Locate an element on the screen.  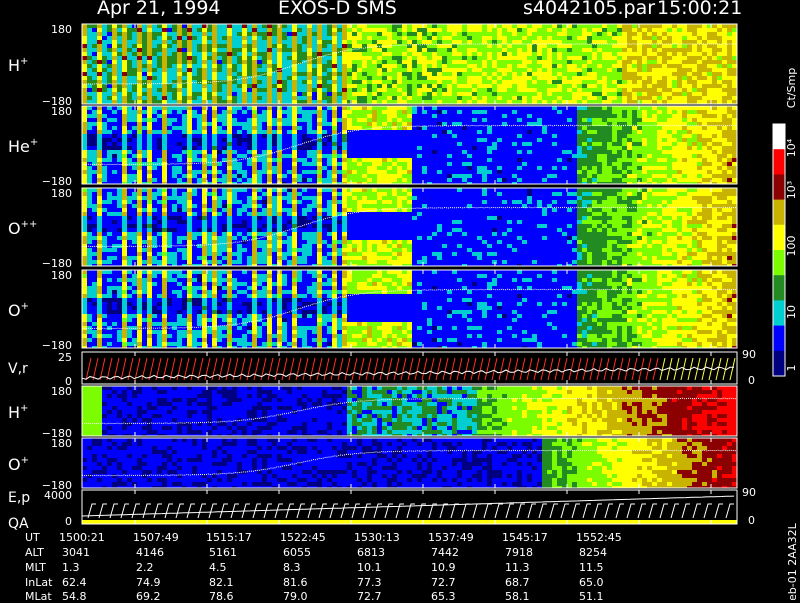
ytick-top: 180 is located at coordinates (61, 29).